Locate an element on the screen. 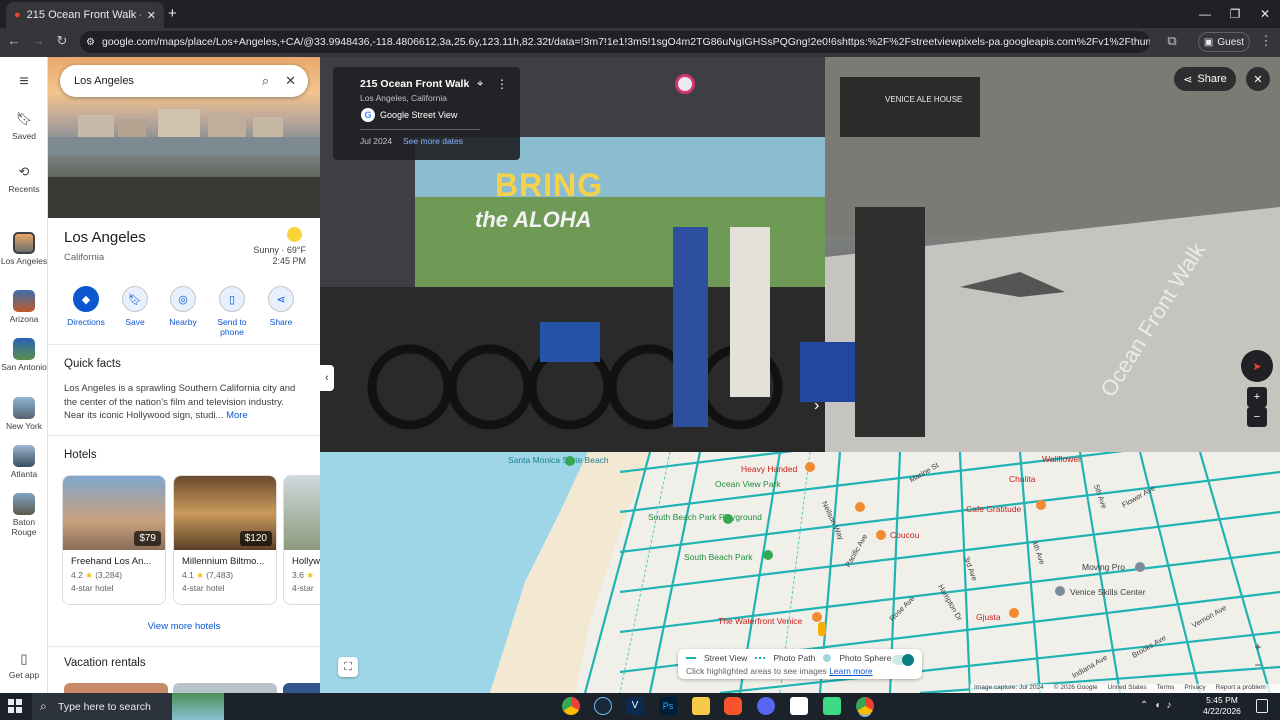 The image size is (1280, 720). clock: 5:45 PM 4/22/2026 is located at coordinates (1222, 706).